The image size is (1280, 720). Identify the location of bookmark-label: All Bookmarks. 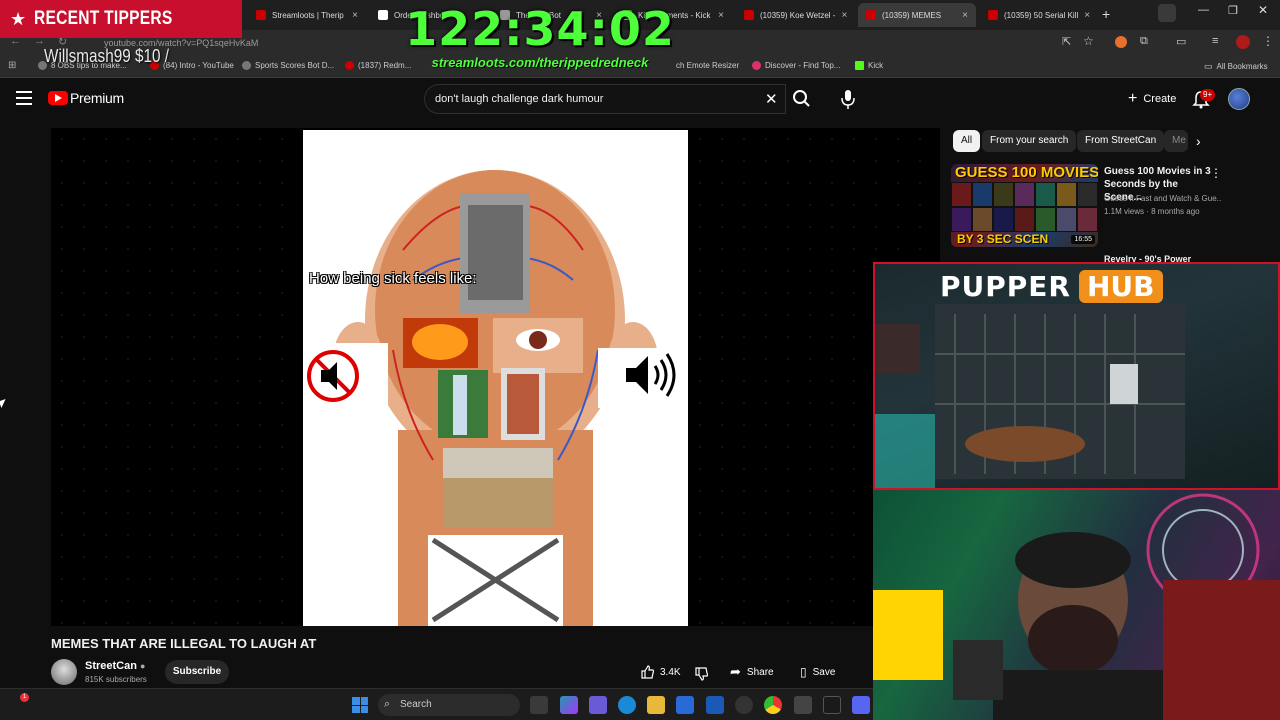
(1242, 66).